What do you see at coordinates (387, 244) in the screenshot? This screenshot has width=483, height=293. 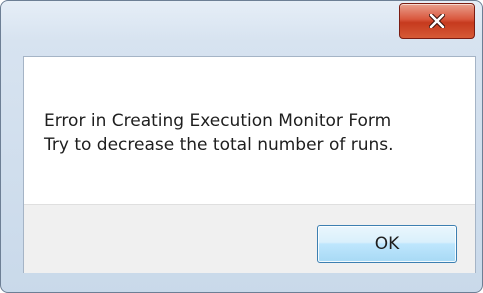 I see `ok-button: OK` at bounding box center [387, 244].